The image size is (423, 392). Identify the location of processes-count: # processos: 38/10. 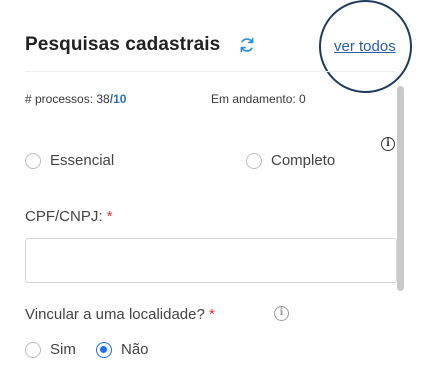
(75, 99).